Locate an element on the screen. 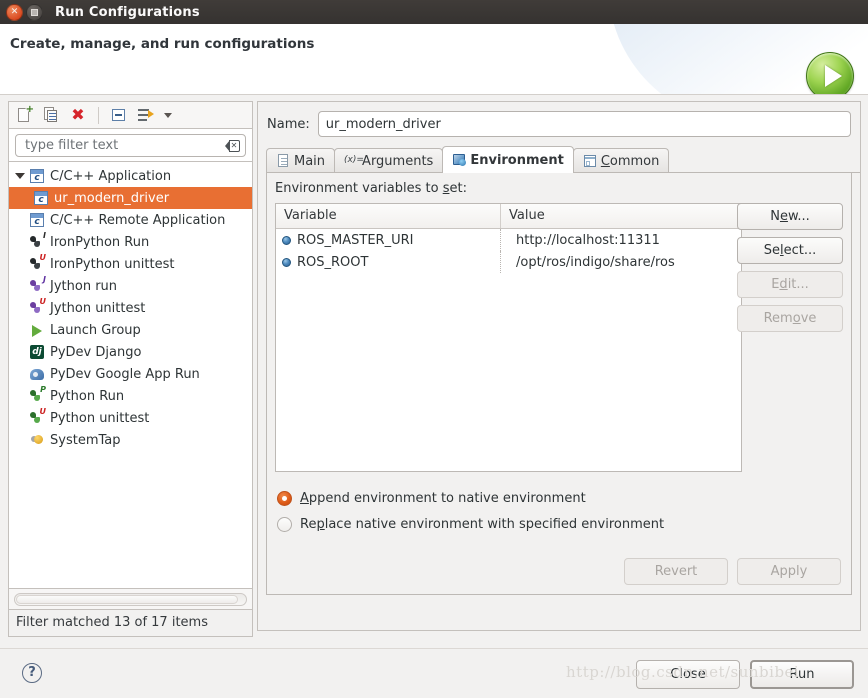 The height and width of the screenshot is (698, 868). filter-status-text: Filter matched 13 of 17 items is located at coordinates (130, 623).